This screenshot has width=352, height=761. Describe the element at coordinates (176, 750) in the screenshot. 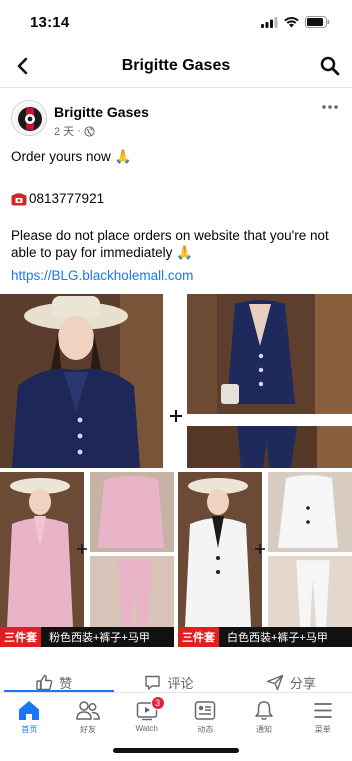

I see `home-indicator` at that location.